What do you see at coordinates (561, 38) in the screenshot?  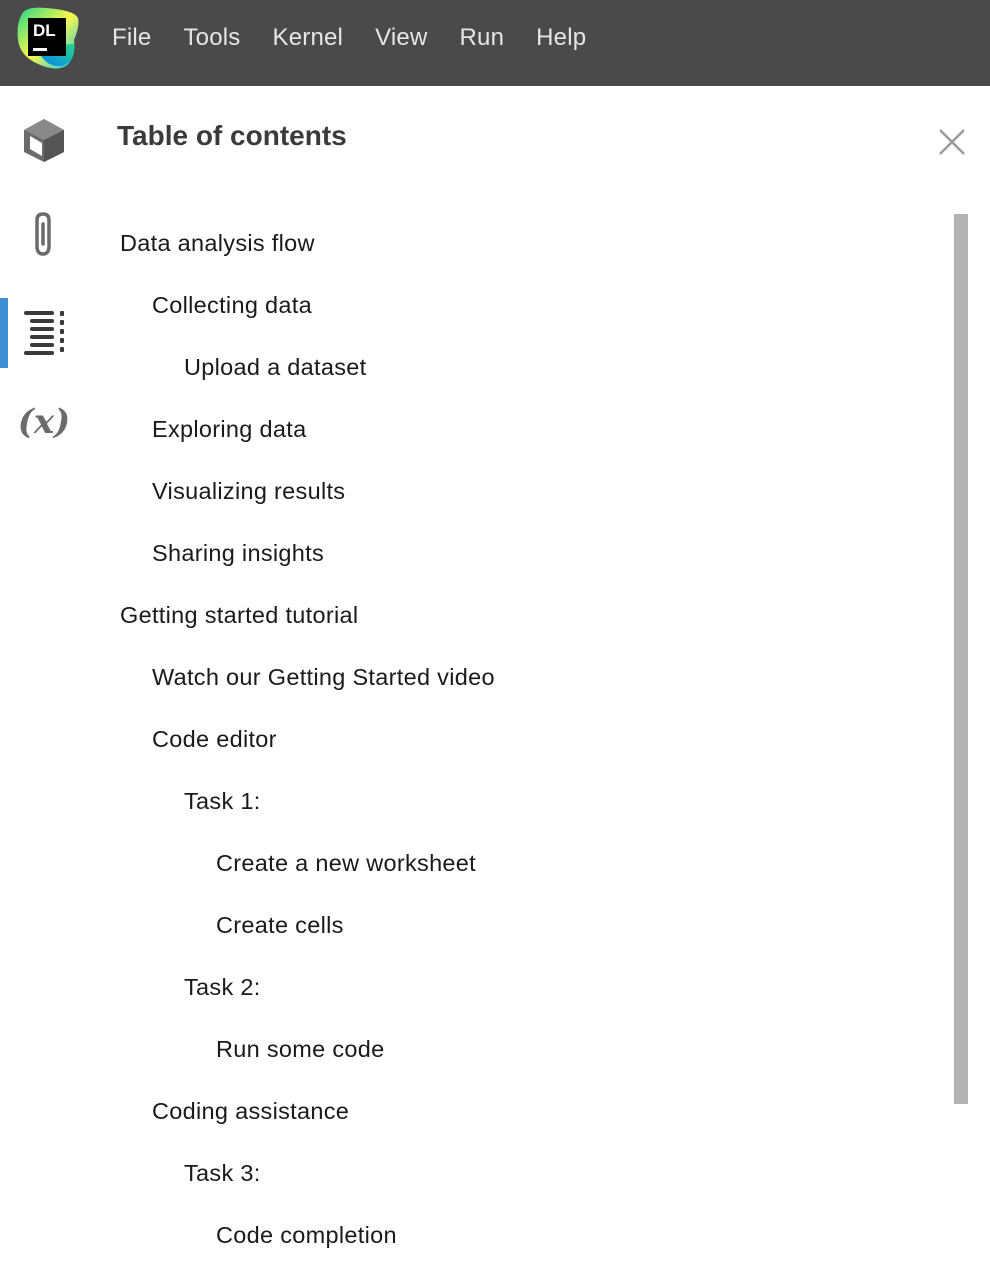 I see `menu-help: Help` at bounding box center [561, 38].